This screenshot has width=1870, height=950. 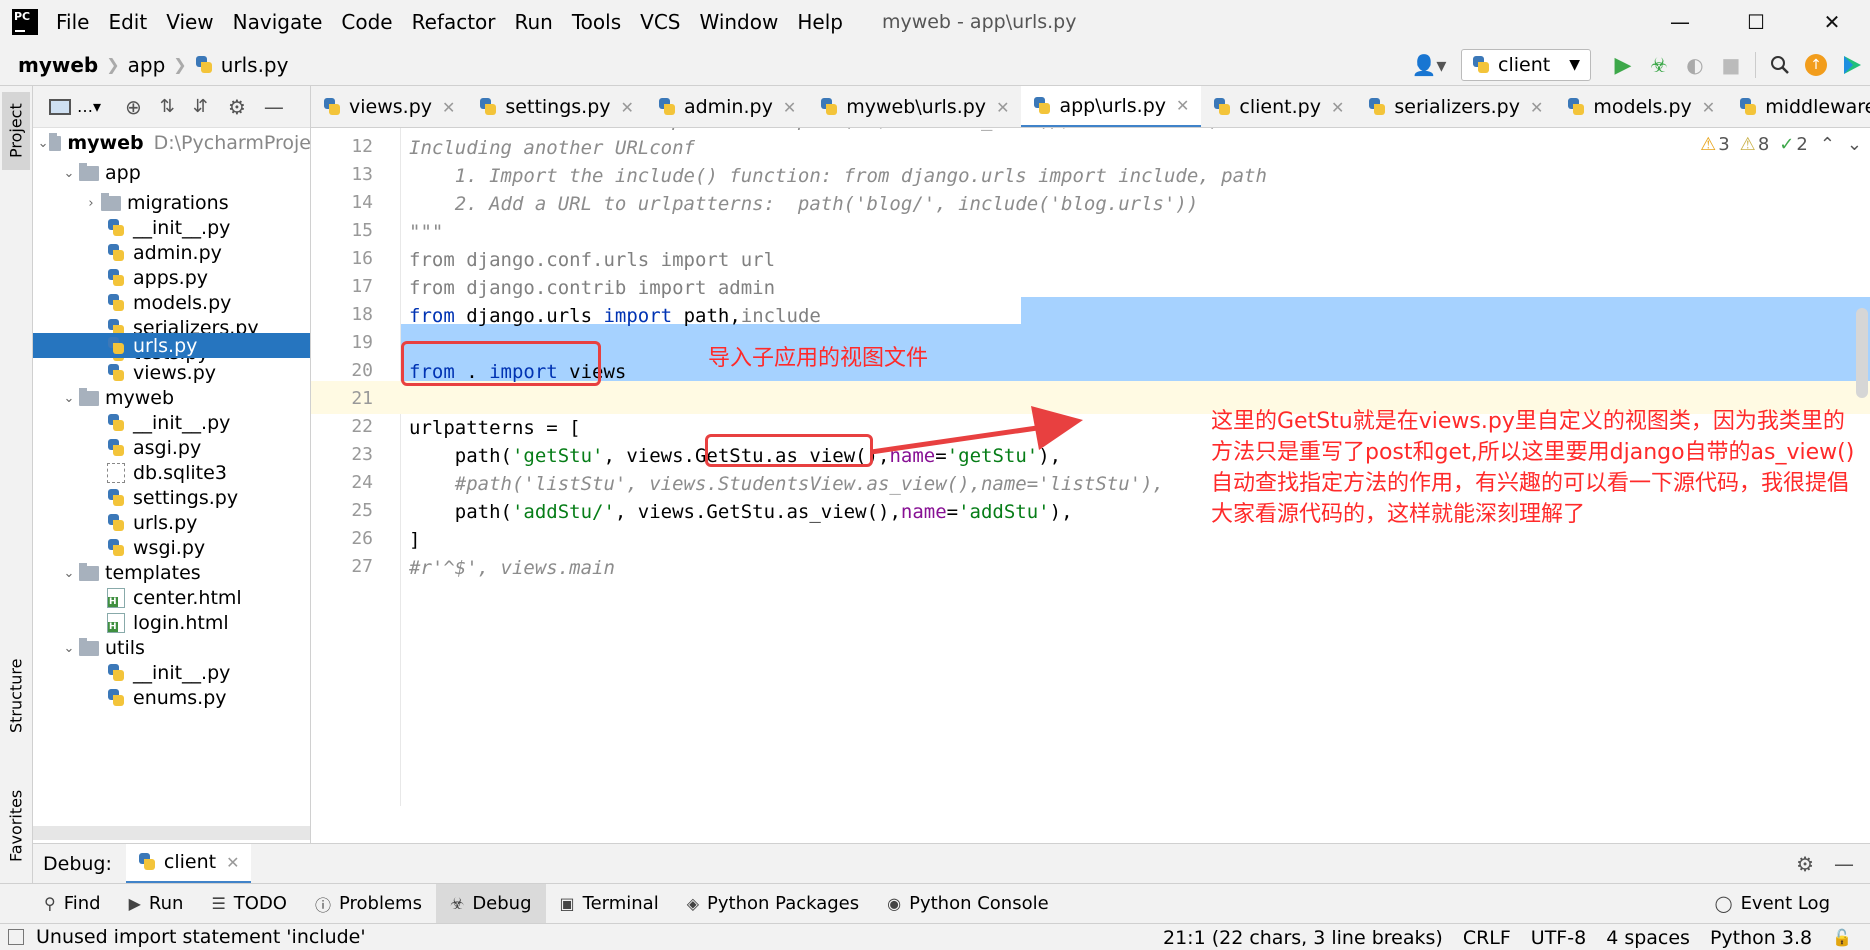 I want to click on line-number: 16, so click(x=362, y=258).